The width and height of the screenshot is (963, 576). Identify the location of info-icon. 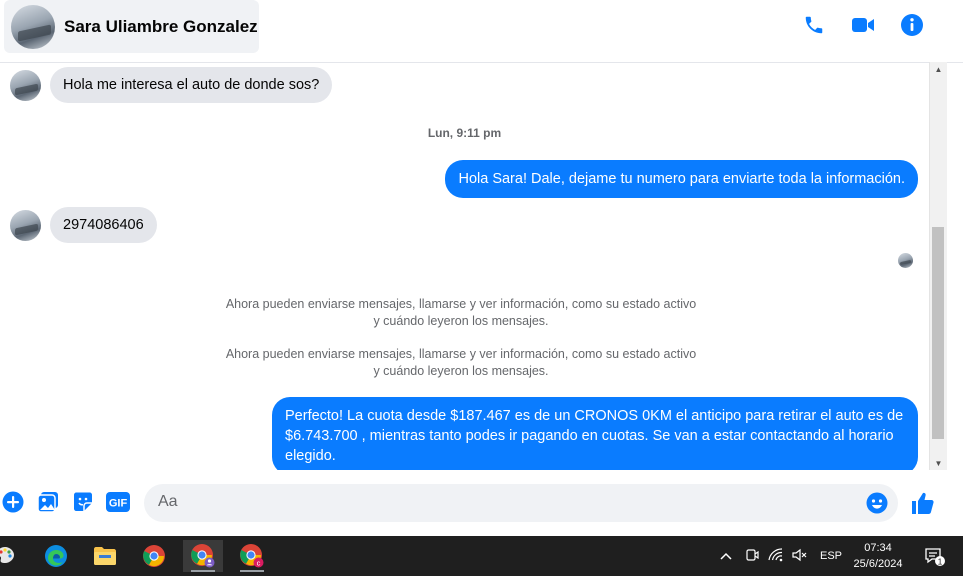
(912, 25).